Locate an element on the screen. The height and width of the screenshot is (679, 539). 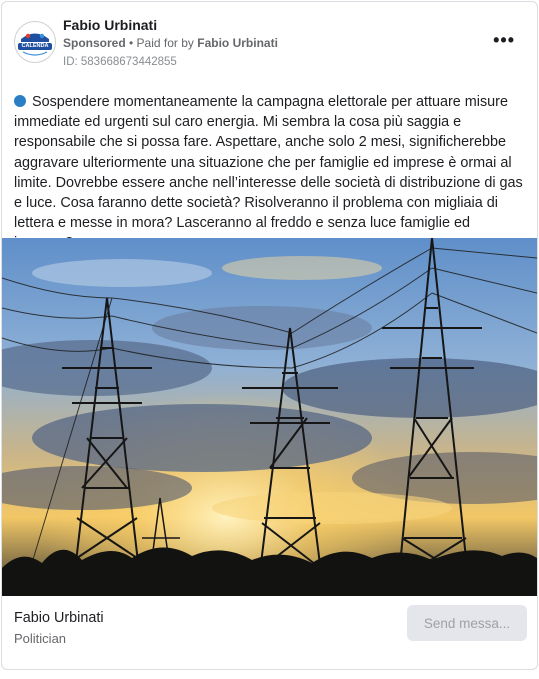
ad-meta: Sponsored • Paid for by Fabio Urbinati is located at coordinates (170, 43).